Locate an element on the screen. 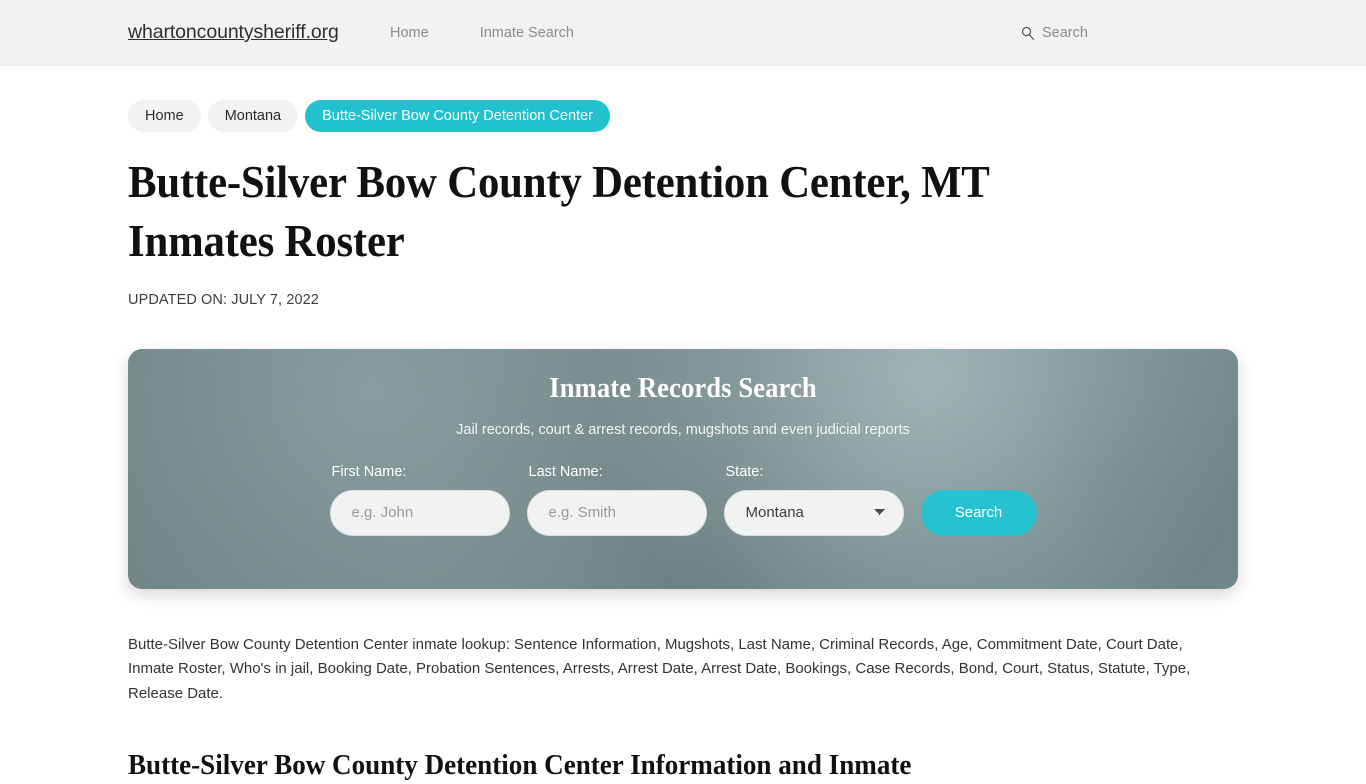 The image size is (1366, 784). state-field-group: State: Montana is located at coordinates (813, 499).